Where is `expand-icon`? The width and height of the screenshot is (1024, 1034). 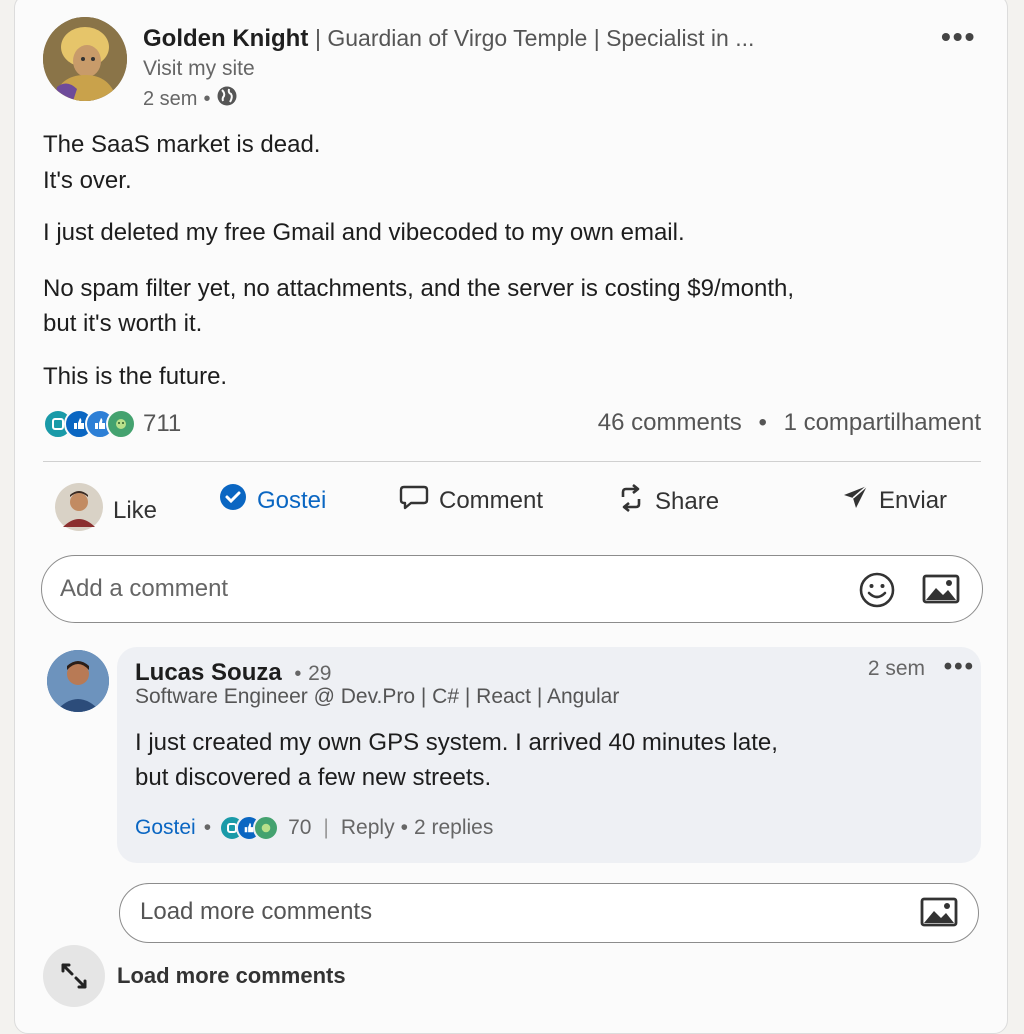
expand-icon is located at coordinates (74, 976).